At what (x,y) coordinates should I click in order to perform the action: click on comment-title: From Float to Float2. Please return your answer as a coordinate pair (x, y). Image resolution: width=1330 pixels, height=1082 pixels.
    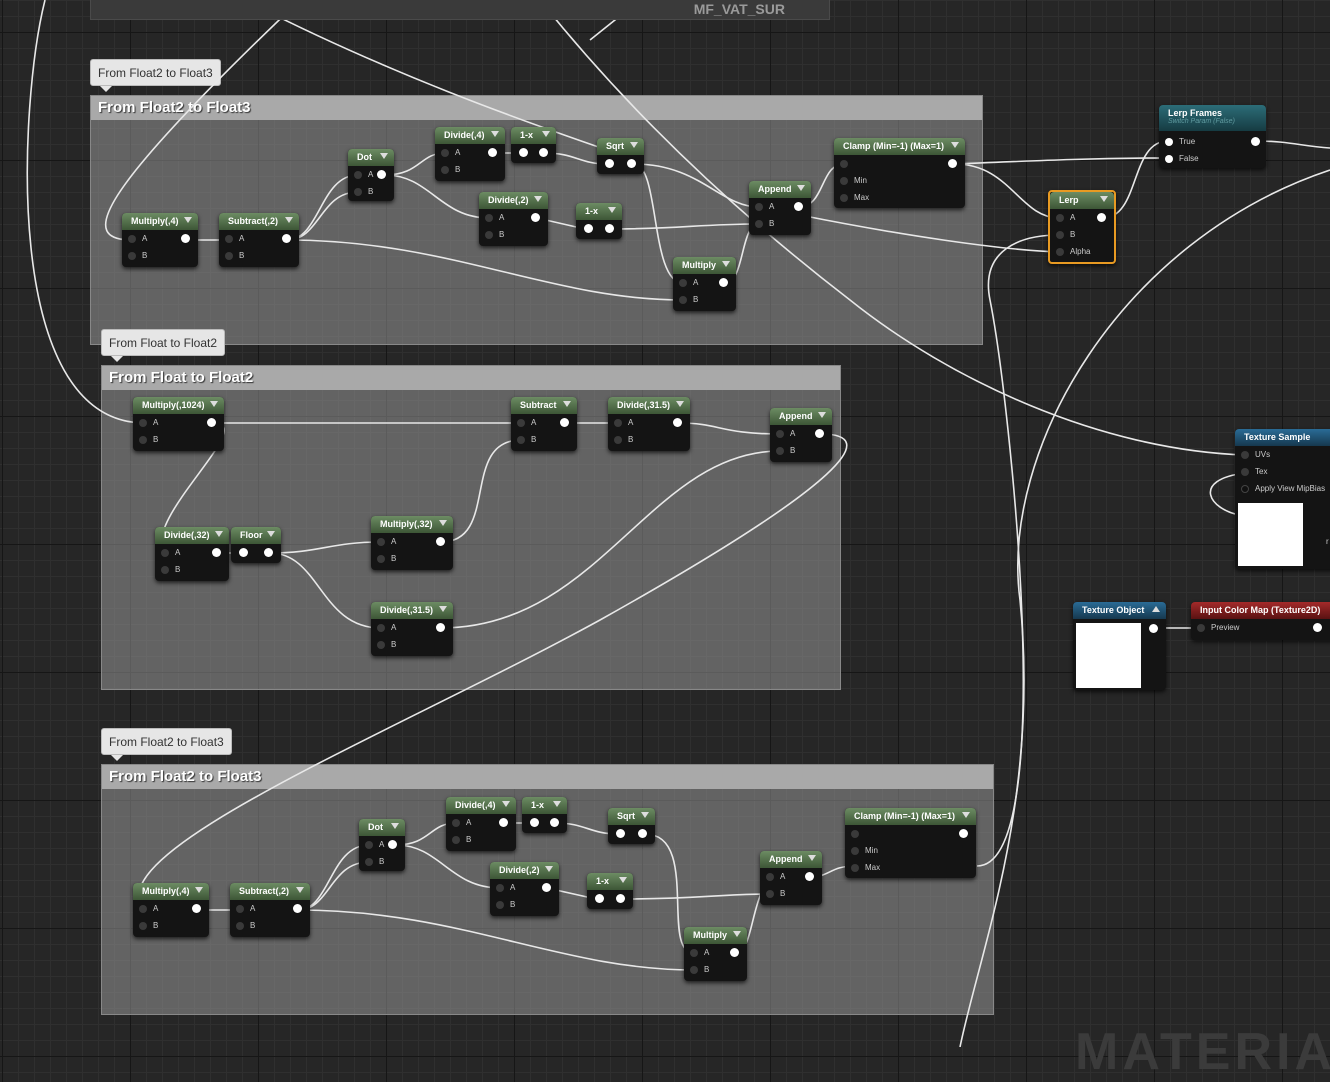
    Looking at the image, I should click on (471, 378).